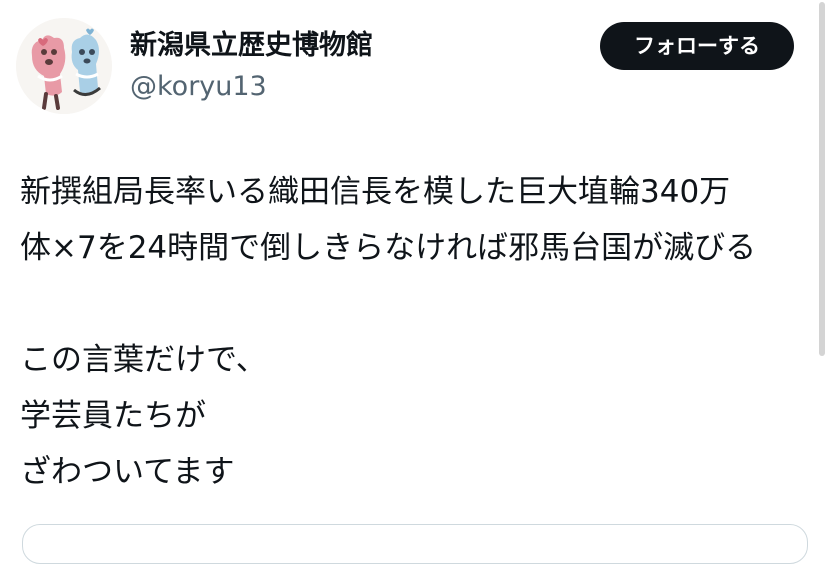 Image resolution: width=828 pixels, height=564 pixels. I want to click on scrollbar-thumb, so click(822, 179).